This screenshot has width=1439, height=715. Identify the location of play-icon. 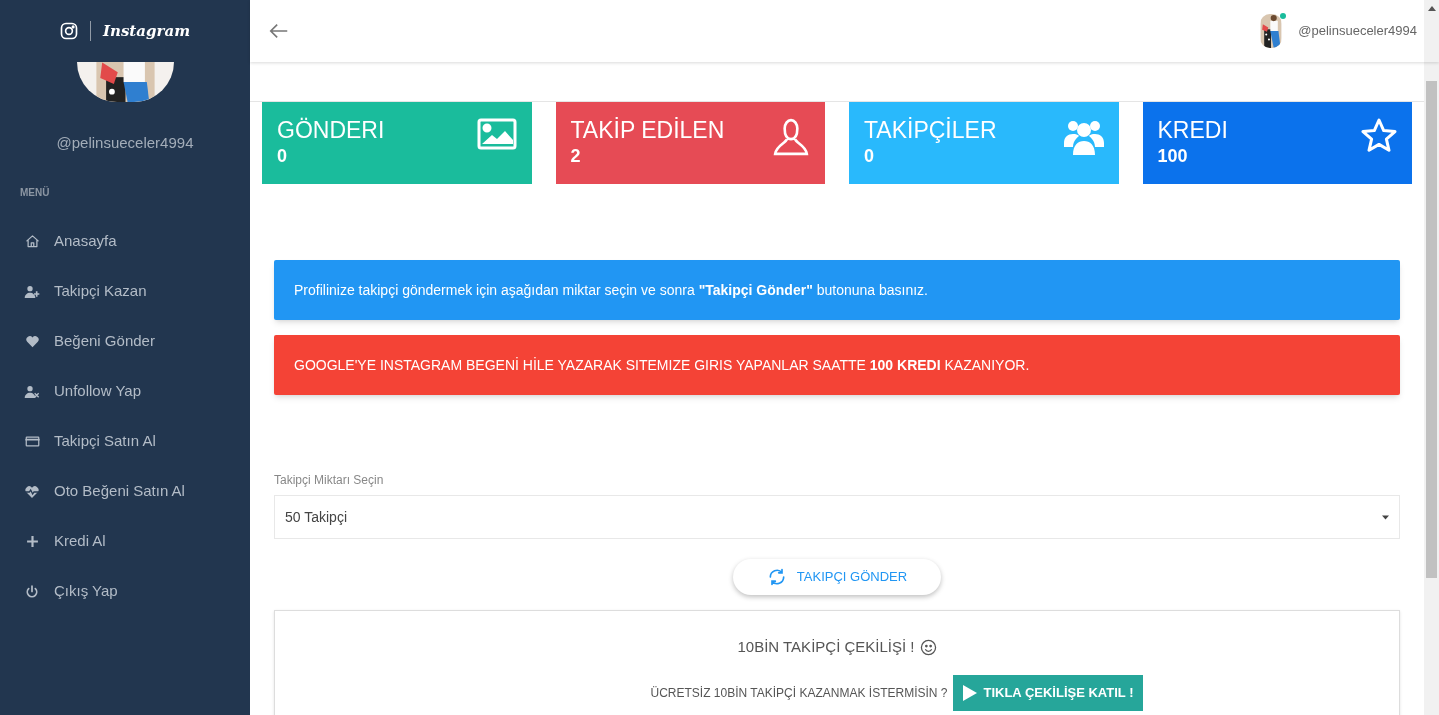
(970, 692).